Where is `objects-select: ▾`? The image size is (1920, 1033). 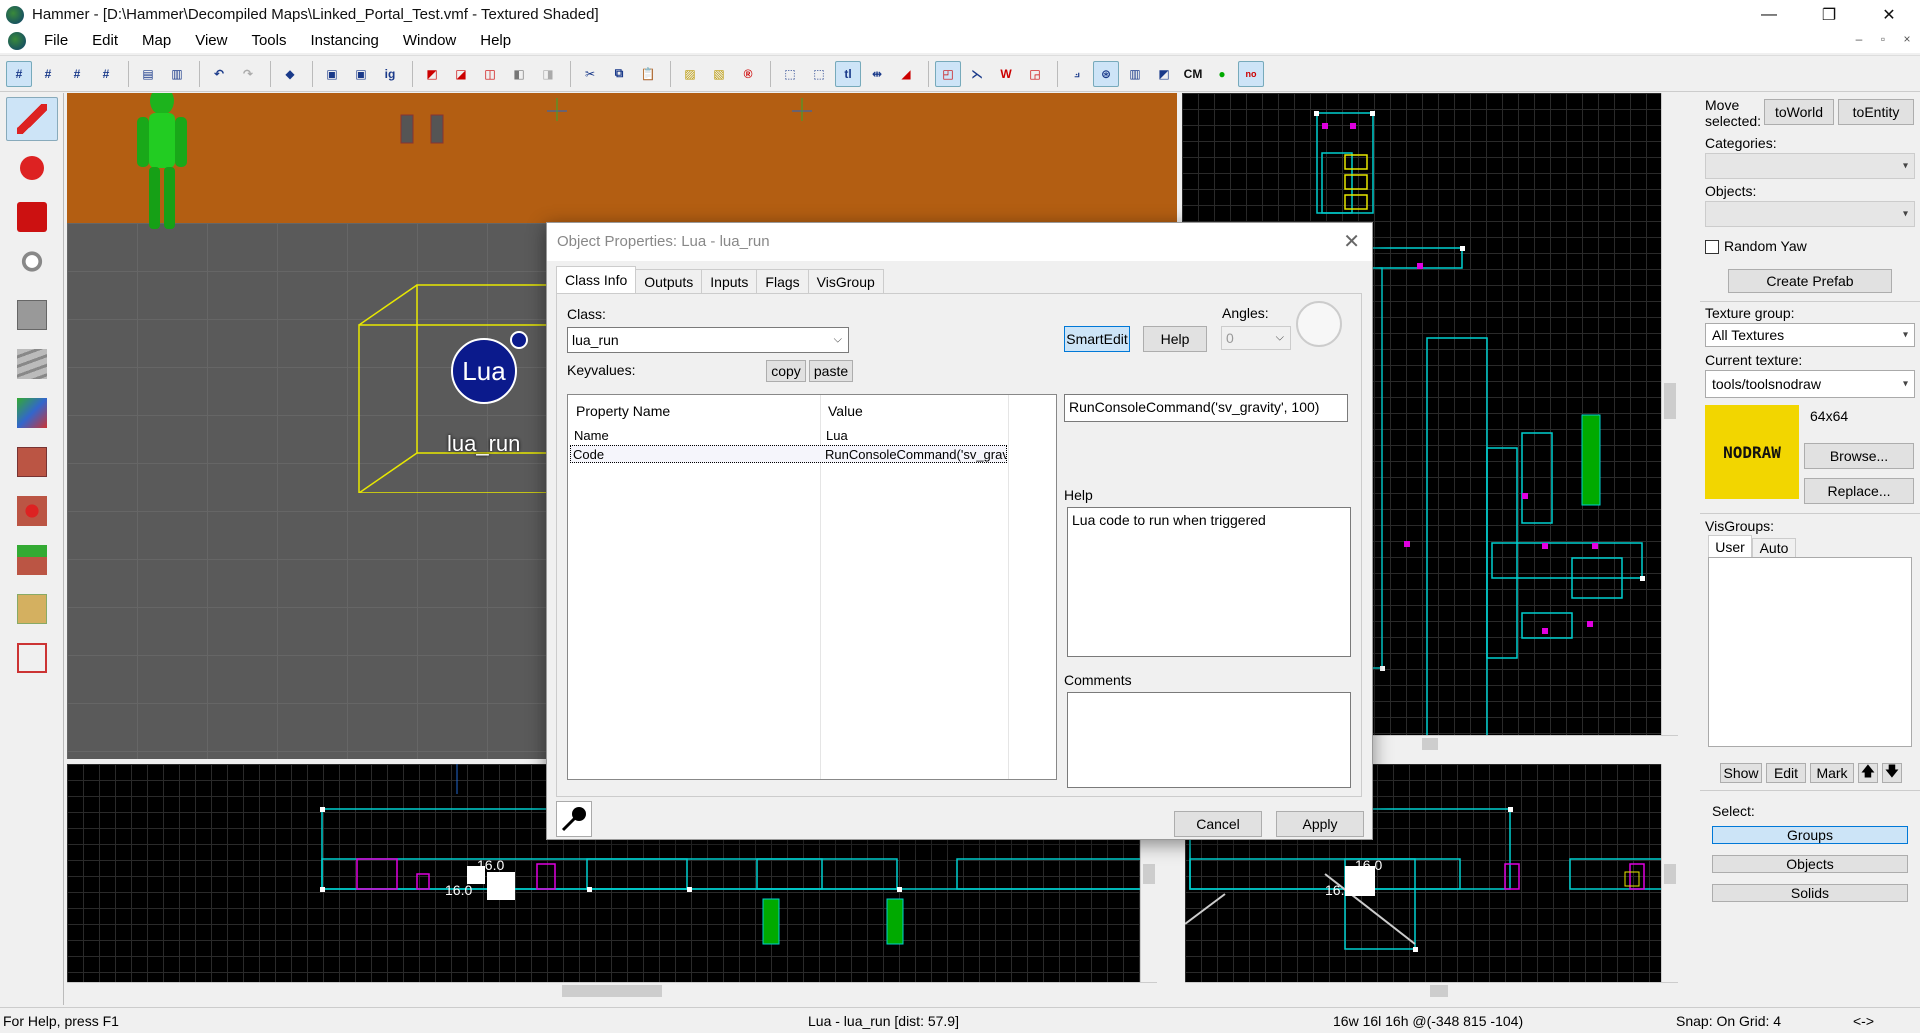 objects-select: ▾ is located at coordinates (1810, 214).